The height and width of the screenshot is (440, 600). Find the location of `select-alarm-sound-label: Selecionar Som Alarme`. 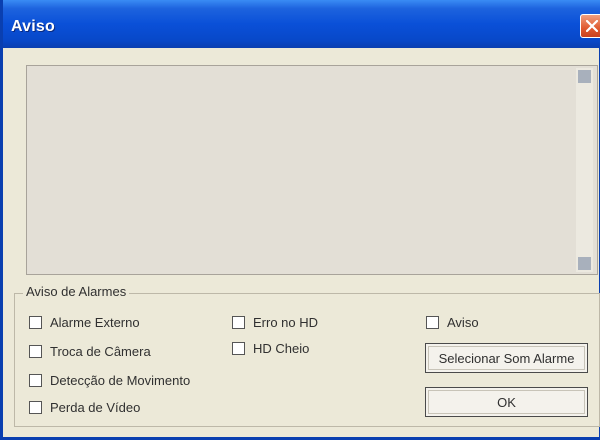

select-alarm-sound-label: Selecionar Som Alarme is located at coordinates (506, 358).